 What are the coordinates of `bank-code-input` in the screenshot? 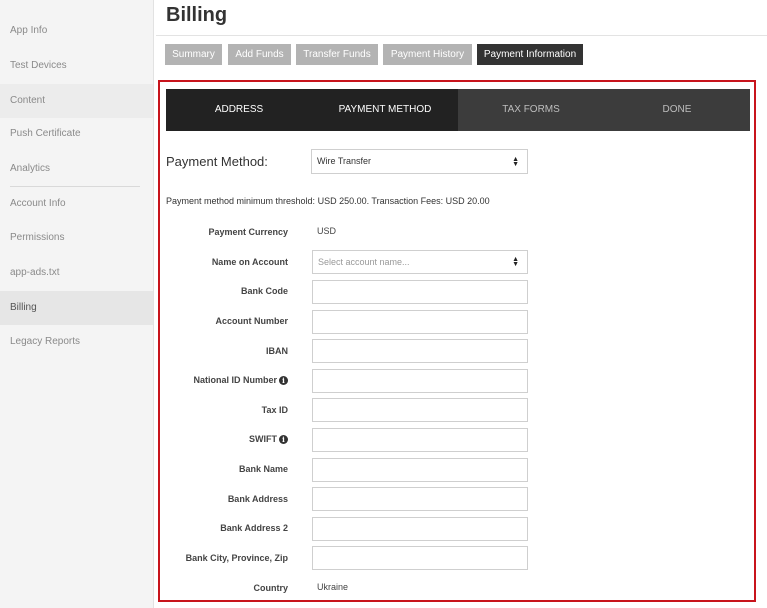 It's located at (420, 292).